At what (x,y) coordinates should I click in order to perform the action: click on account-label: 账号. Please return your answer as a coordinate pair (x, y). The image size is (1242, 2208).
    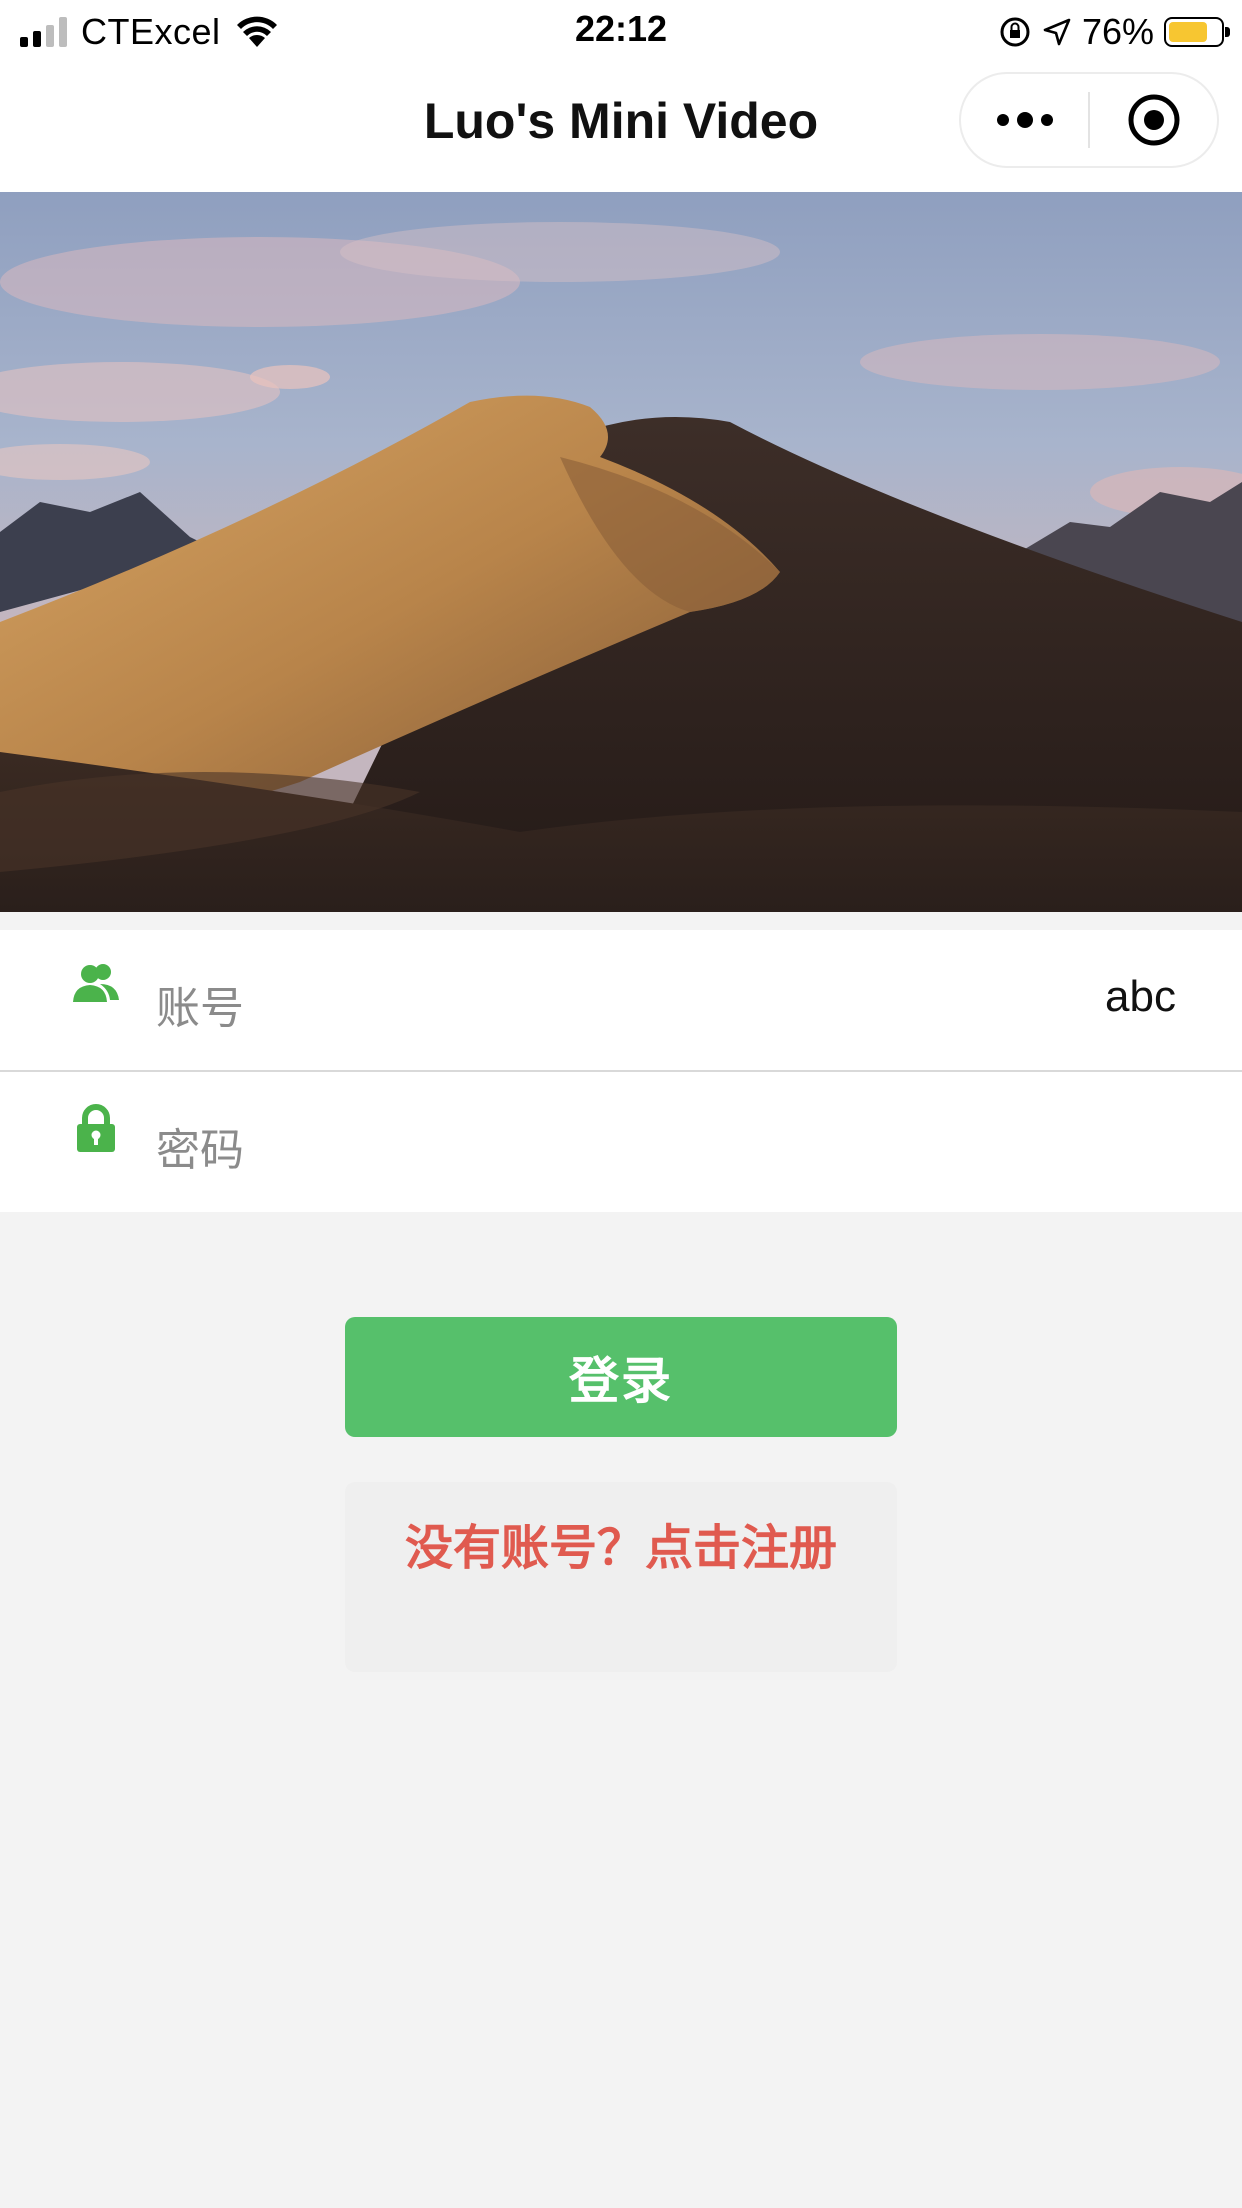
    Looking at the image, I should click on (200, 1008).